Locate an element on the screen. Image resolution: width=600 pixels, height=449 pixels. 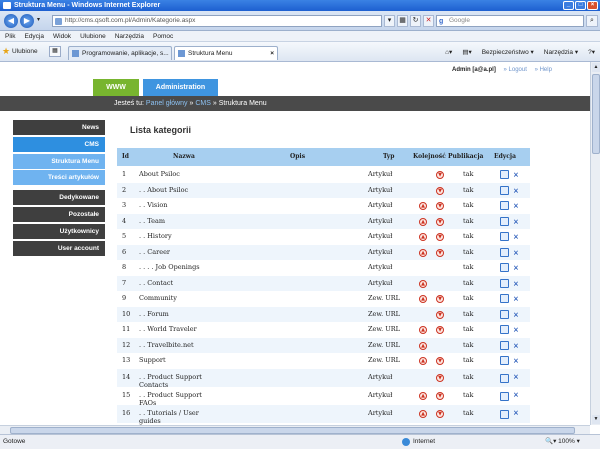
safety-menu: Bezpieczeństwo ▾ is located at coordinates (508, 52).